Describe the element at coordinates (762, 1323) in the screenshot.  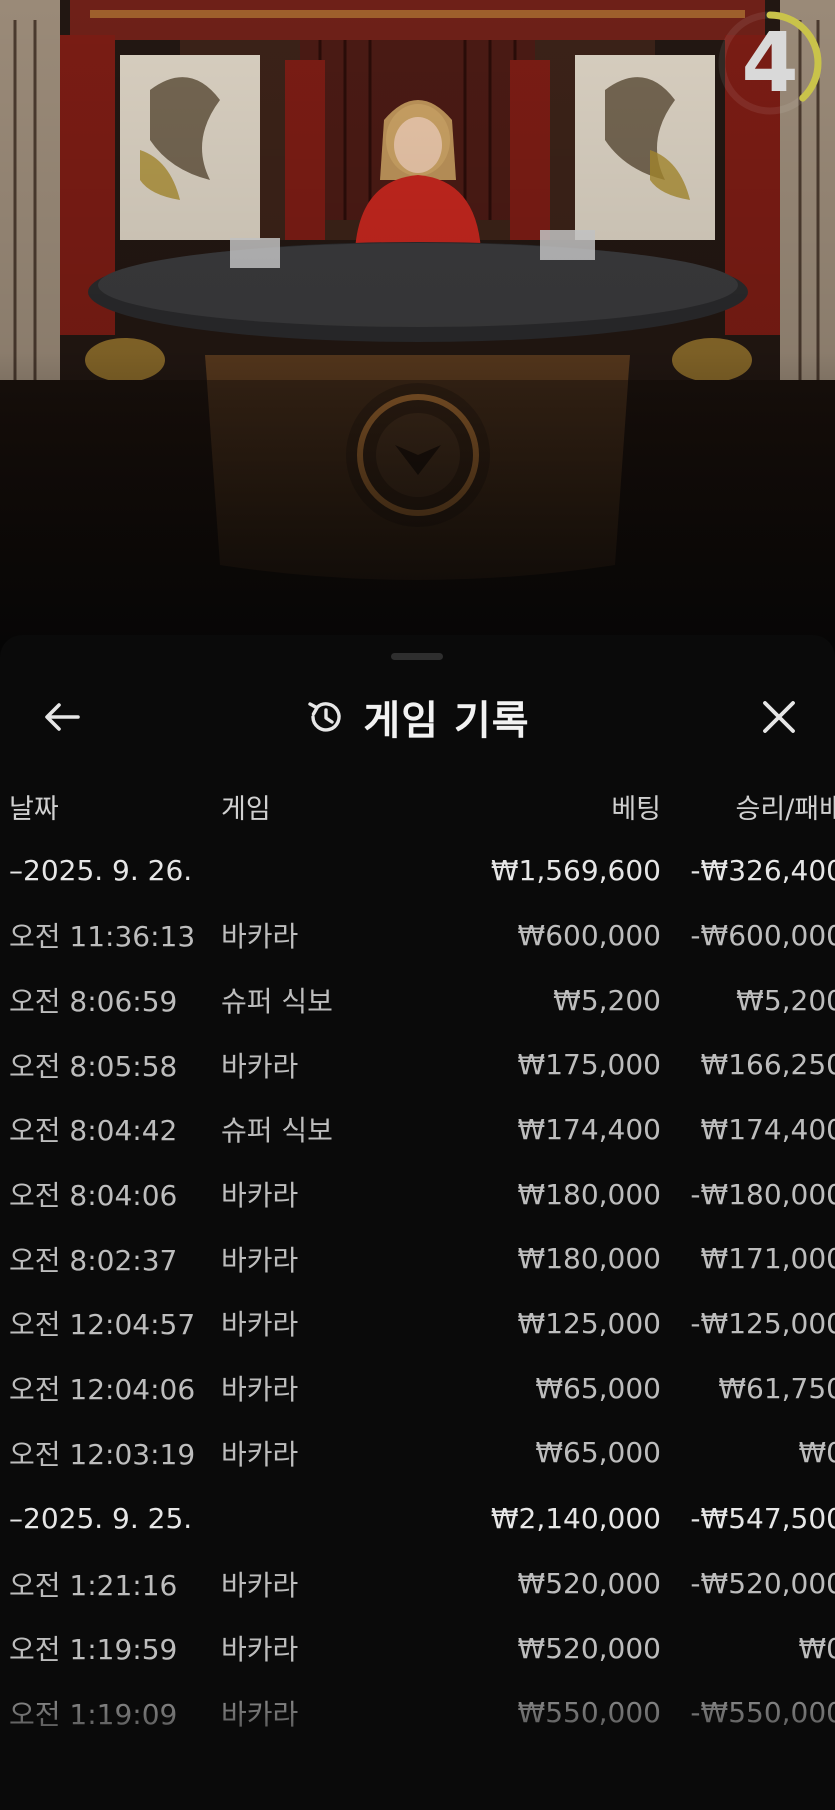
I see `row-result: -₩125,000` at that location.